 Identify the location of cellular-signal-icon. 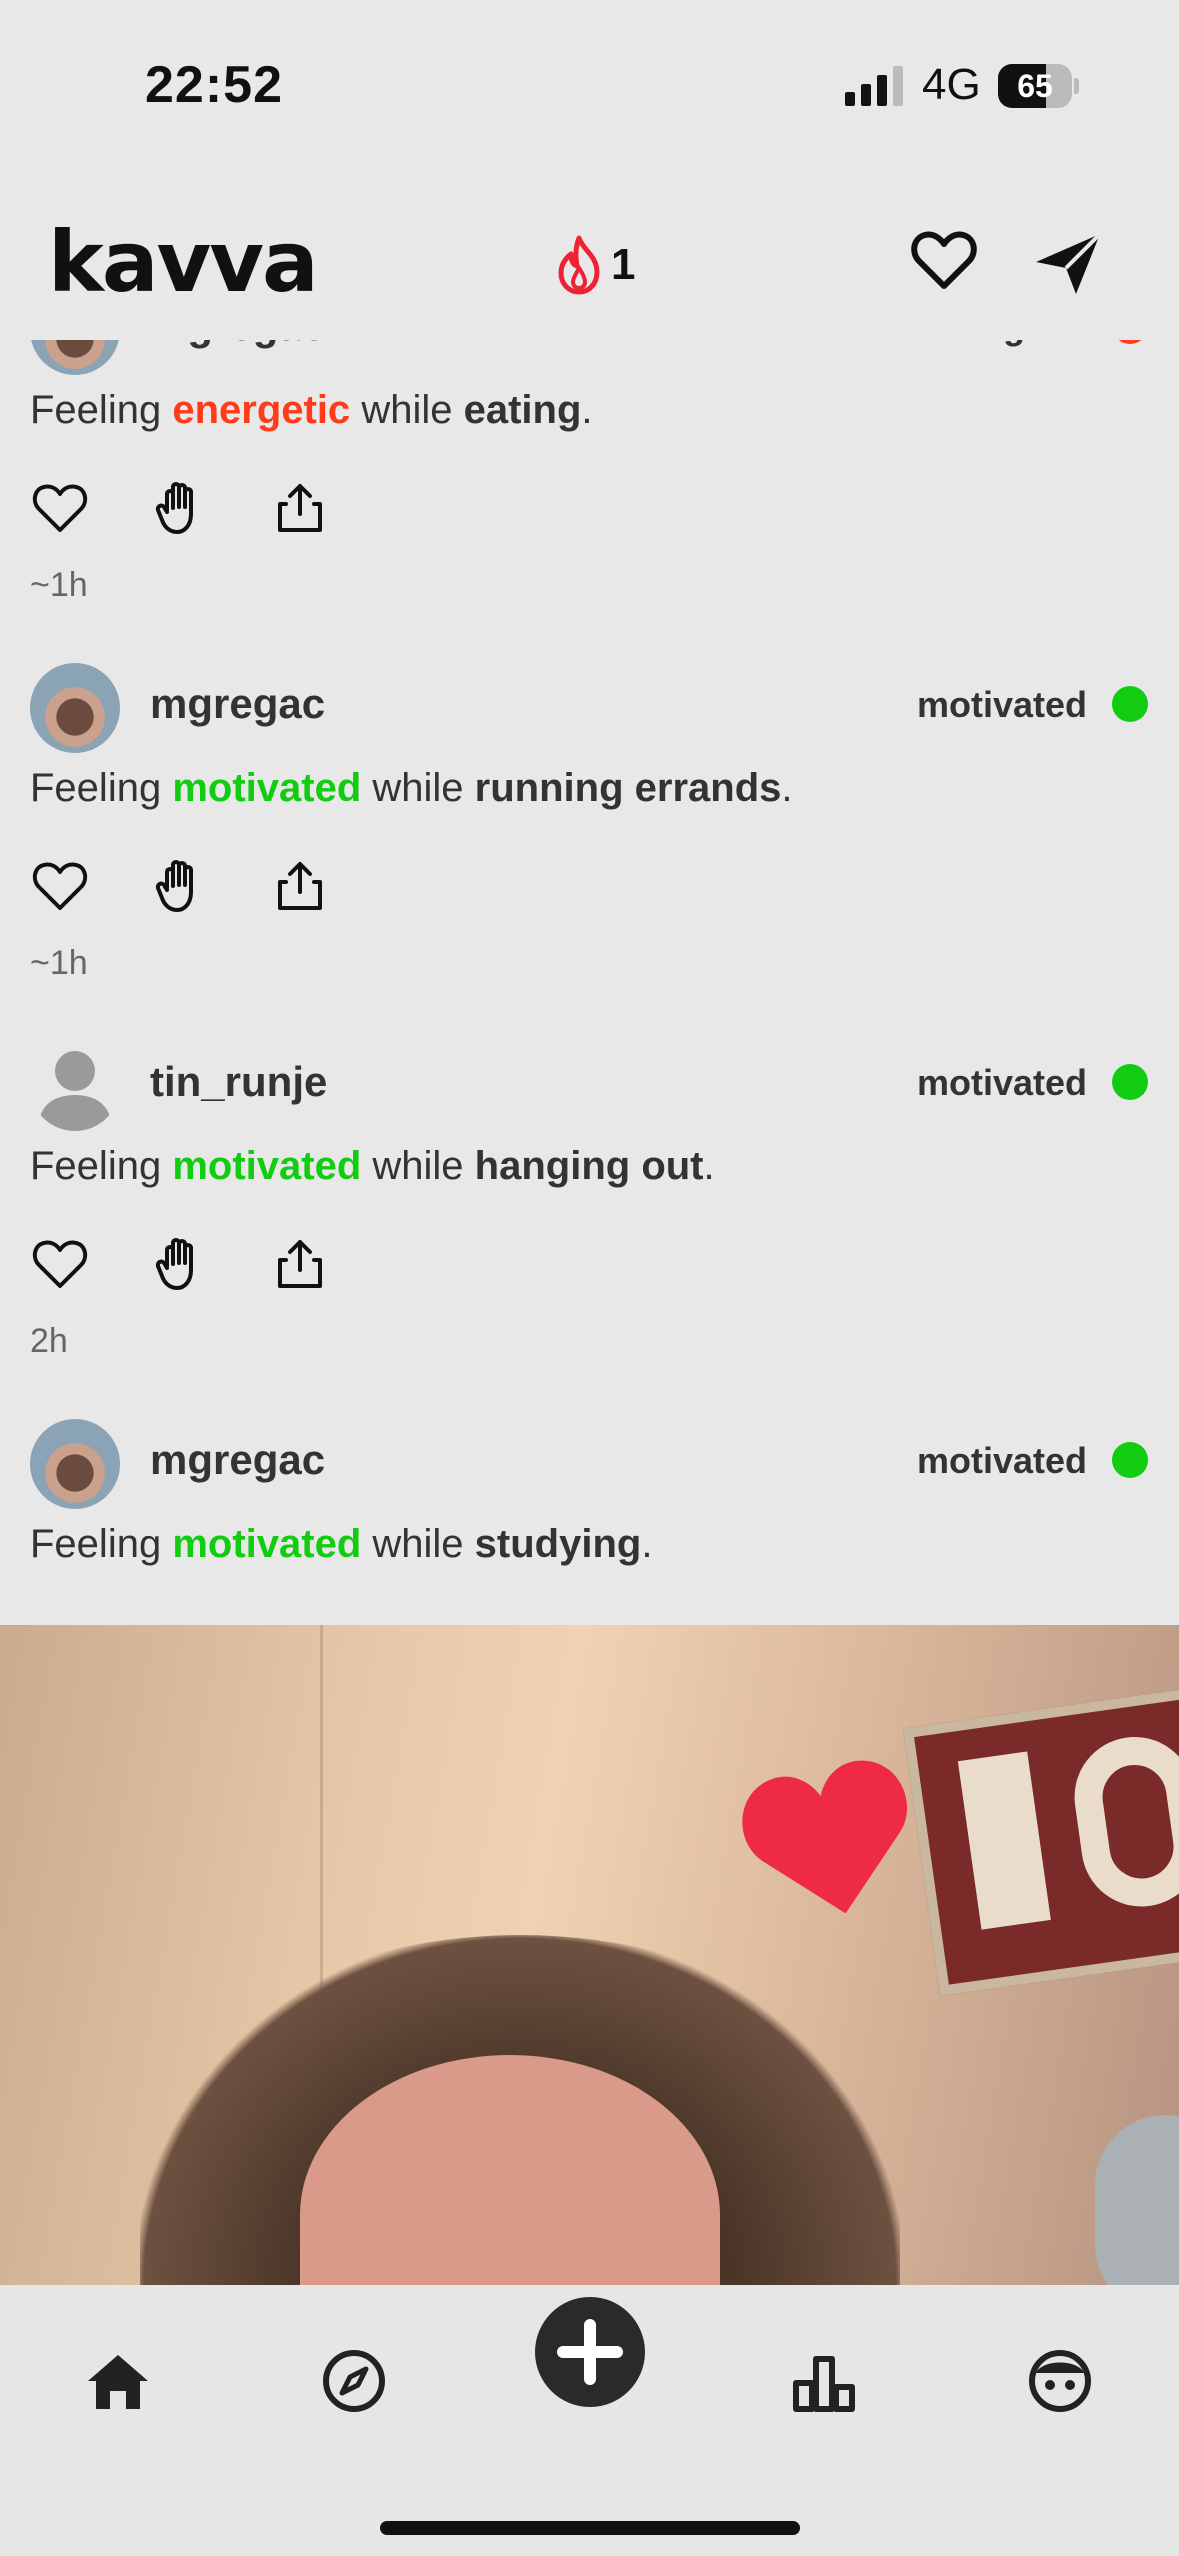
(874, 86).